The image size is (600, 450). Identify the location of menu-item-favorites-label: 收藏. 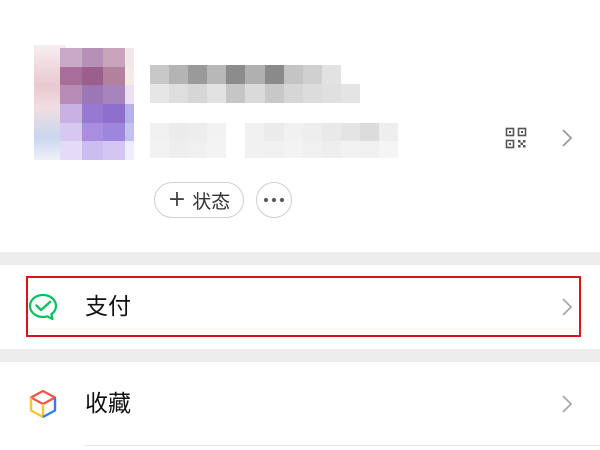
(108, 404).